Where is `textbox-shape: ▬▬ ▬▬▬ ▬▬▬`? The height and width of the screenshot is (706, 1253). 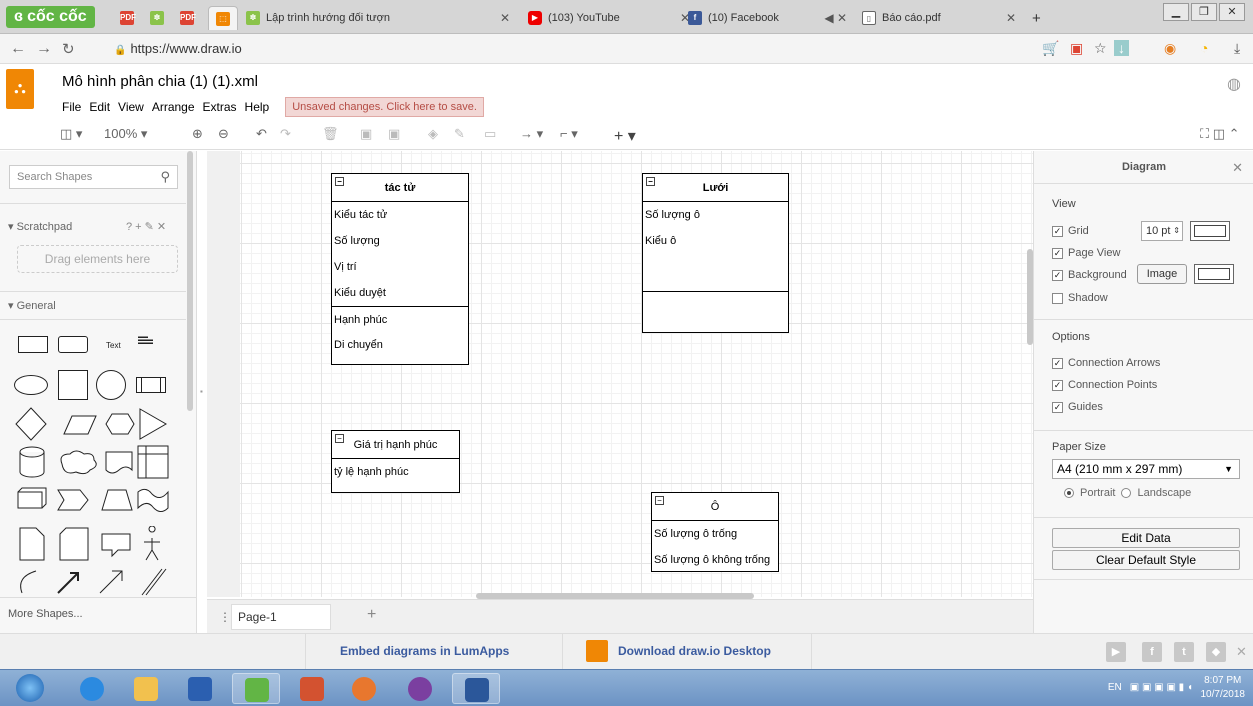 textbox-shape: ▬▬ ▬▬▬ ▬▬▬ is located at coordinates (152, 340).